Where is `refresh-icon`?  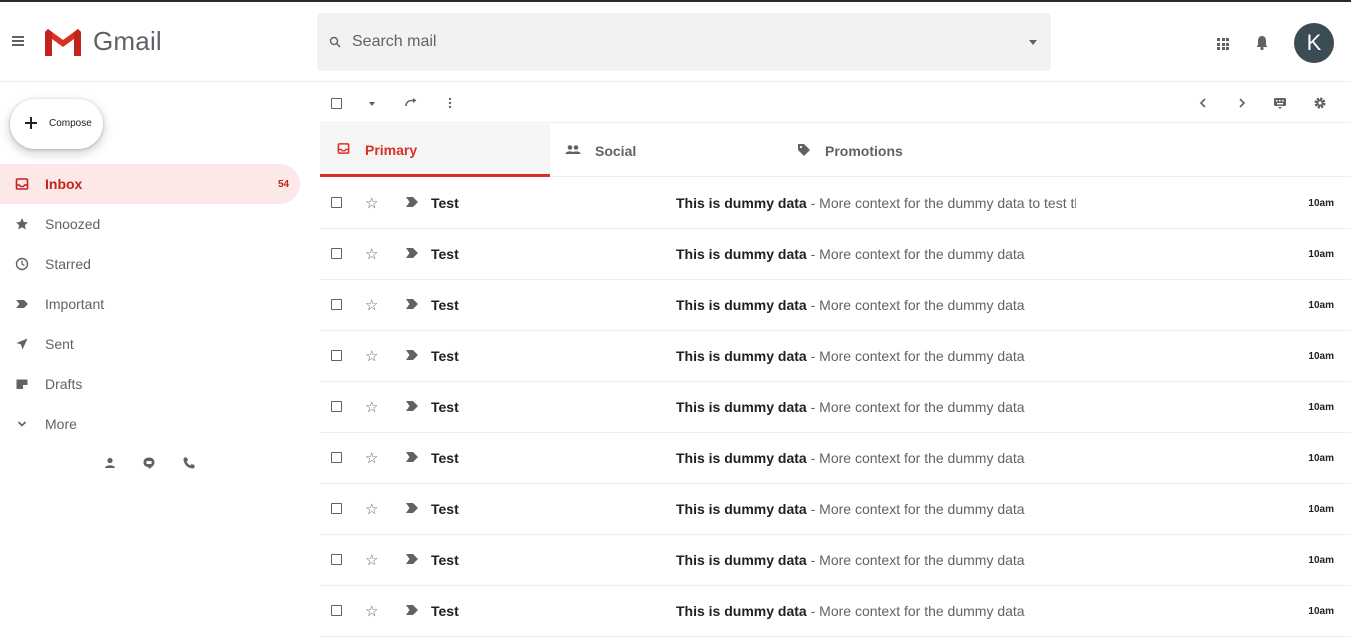
refresh-icon is located at coordinates (411, 103).